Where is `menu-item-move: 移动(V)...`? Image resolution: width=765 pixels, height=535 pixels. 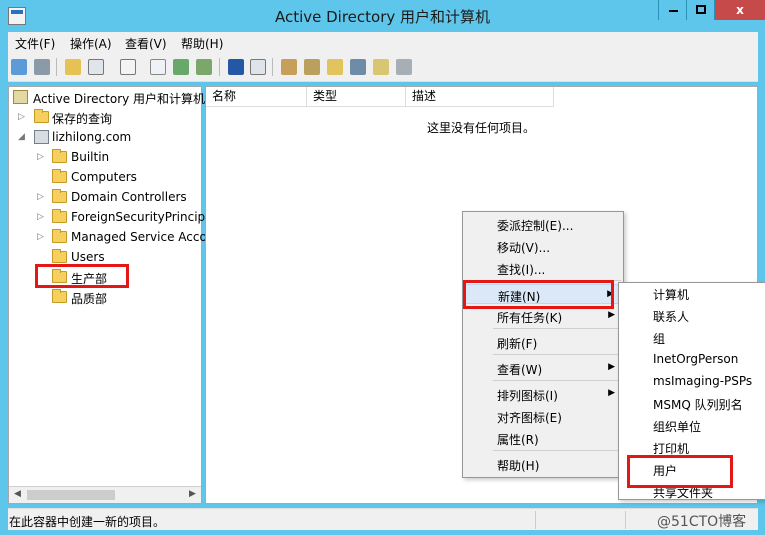 menu-item-move: 移动(V)... is located at coordinates (543, 246).